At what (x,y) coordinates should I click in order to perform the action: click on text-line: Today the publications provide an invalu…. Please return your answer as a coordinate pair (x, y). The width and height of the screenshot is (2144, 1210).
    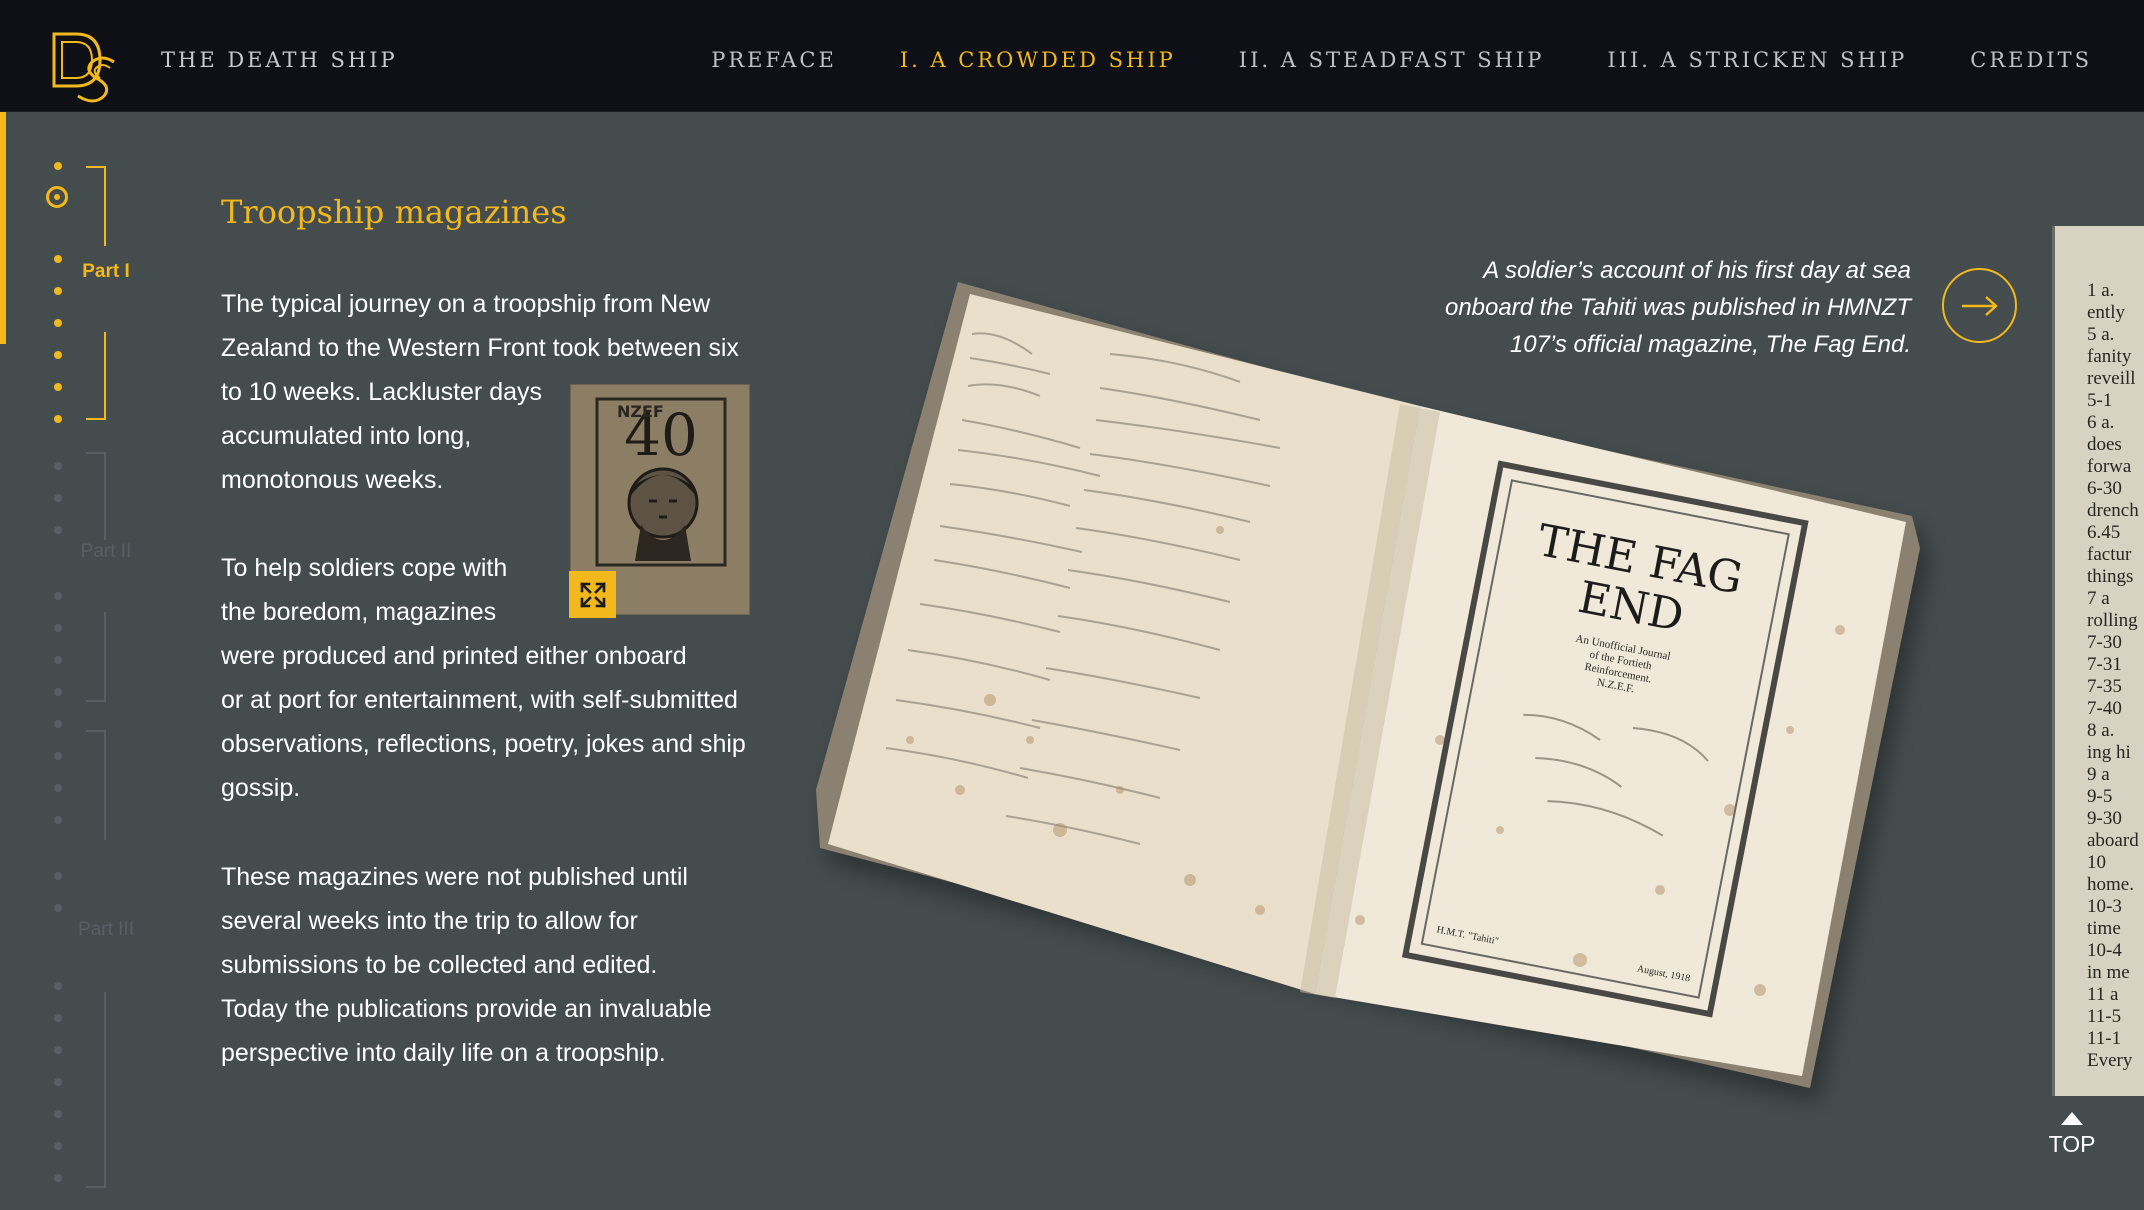
    Looking at the image, I should click on (466, 1009).